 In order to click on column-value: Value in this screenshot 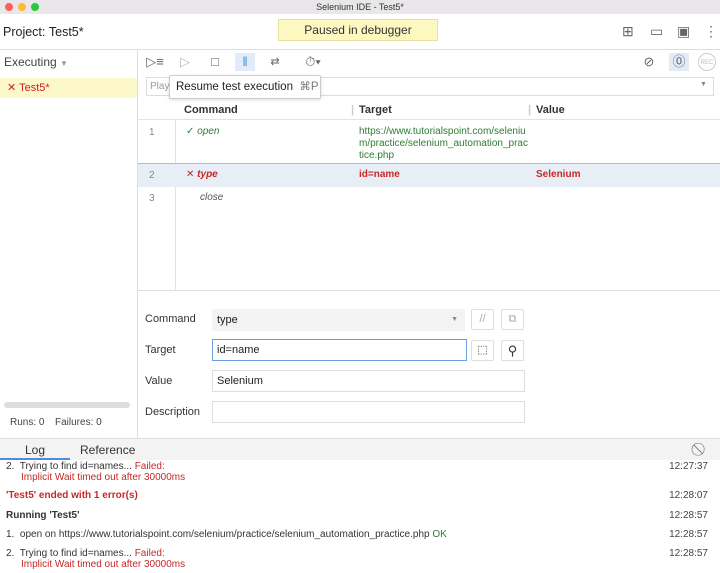, I will do `click(550, 110)`.